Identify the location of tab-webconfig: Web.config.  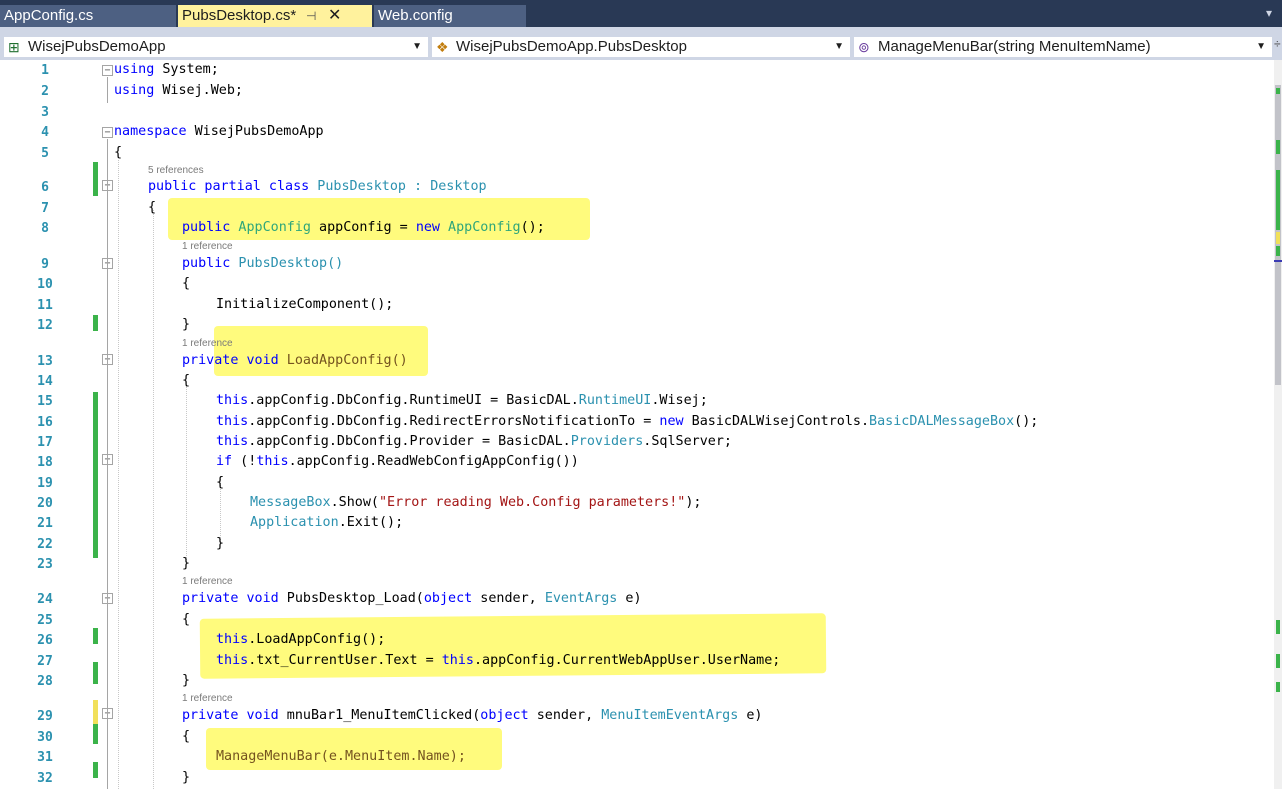
(450, 16).